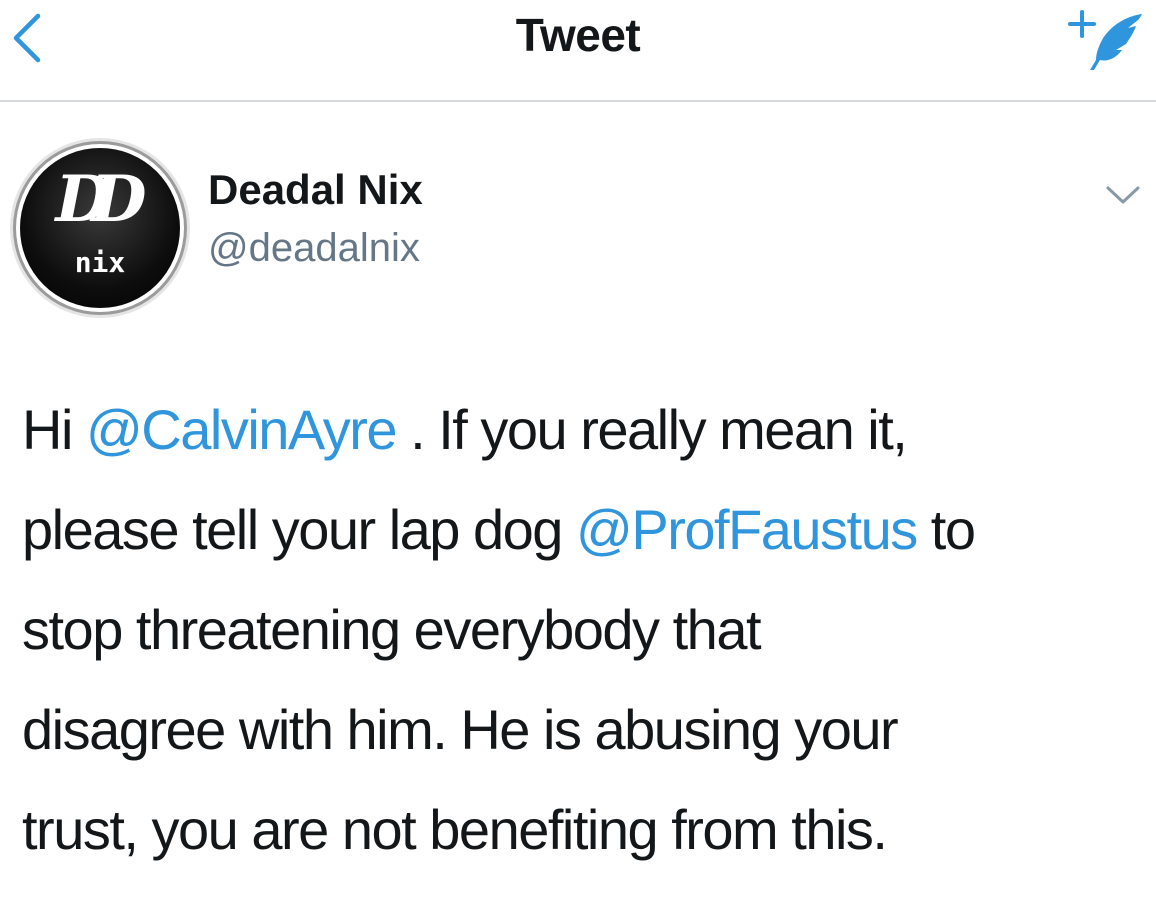  I want to click on tweet-text-fragment: to, so click(946, 529).